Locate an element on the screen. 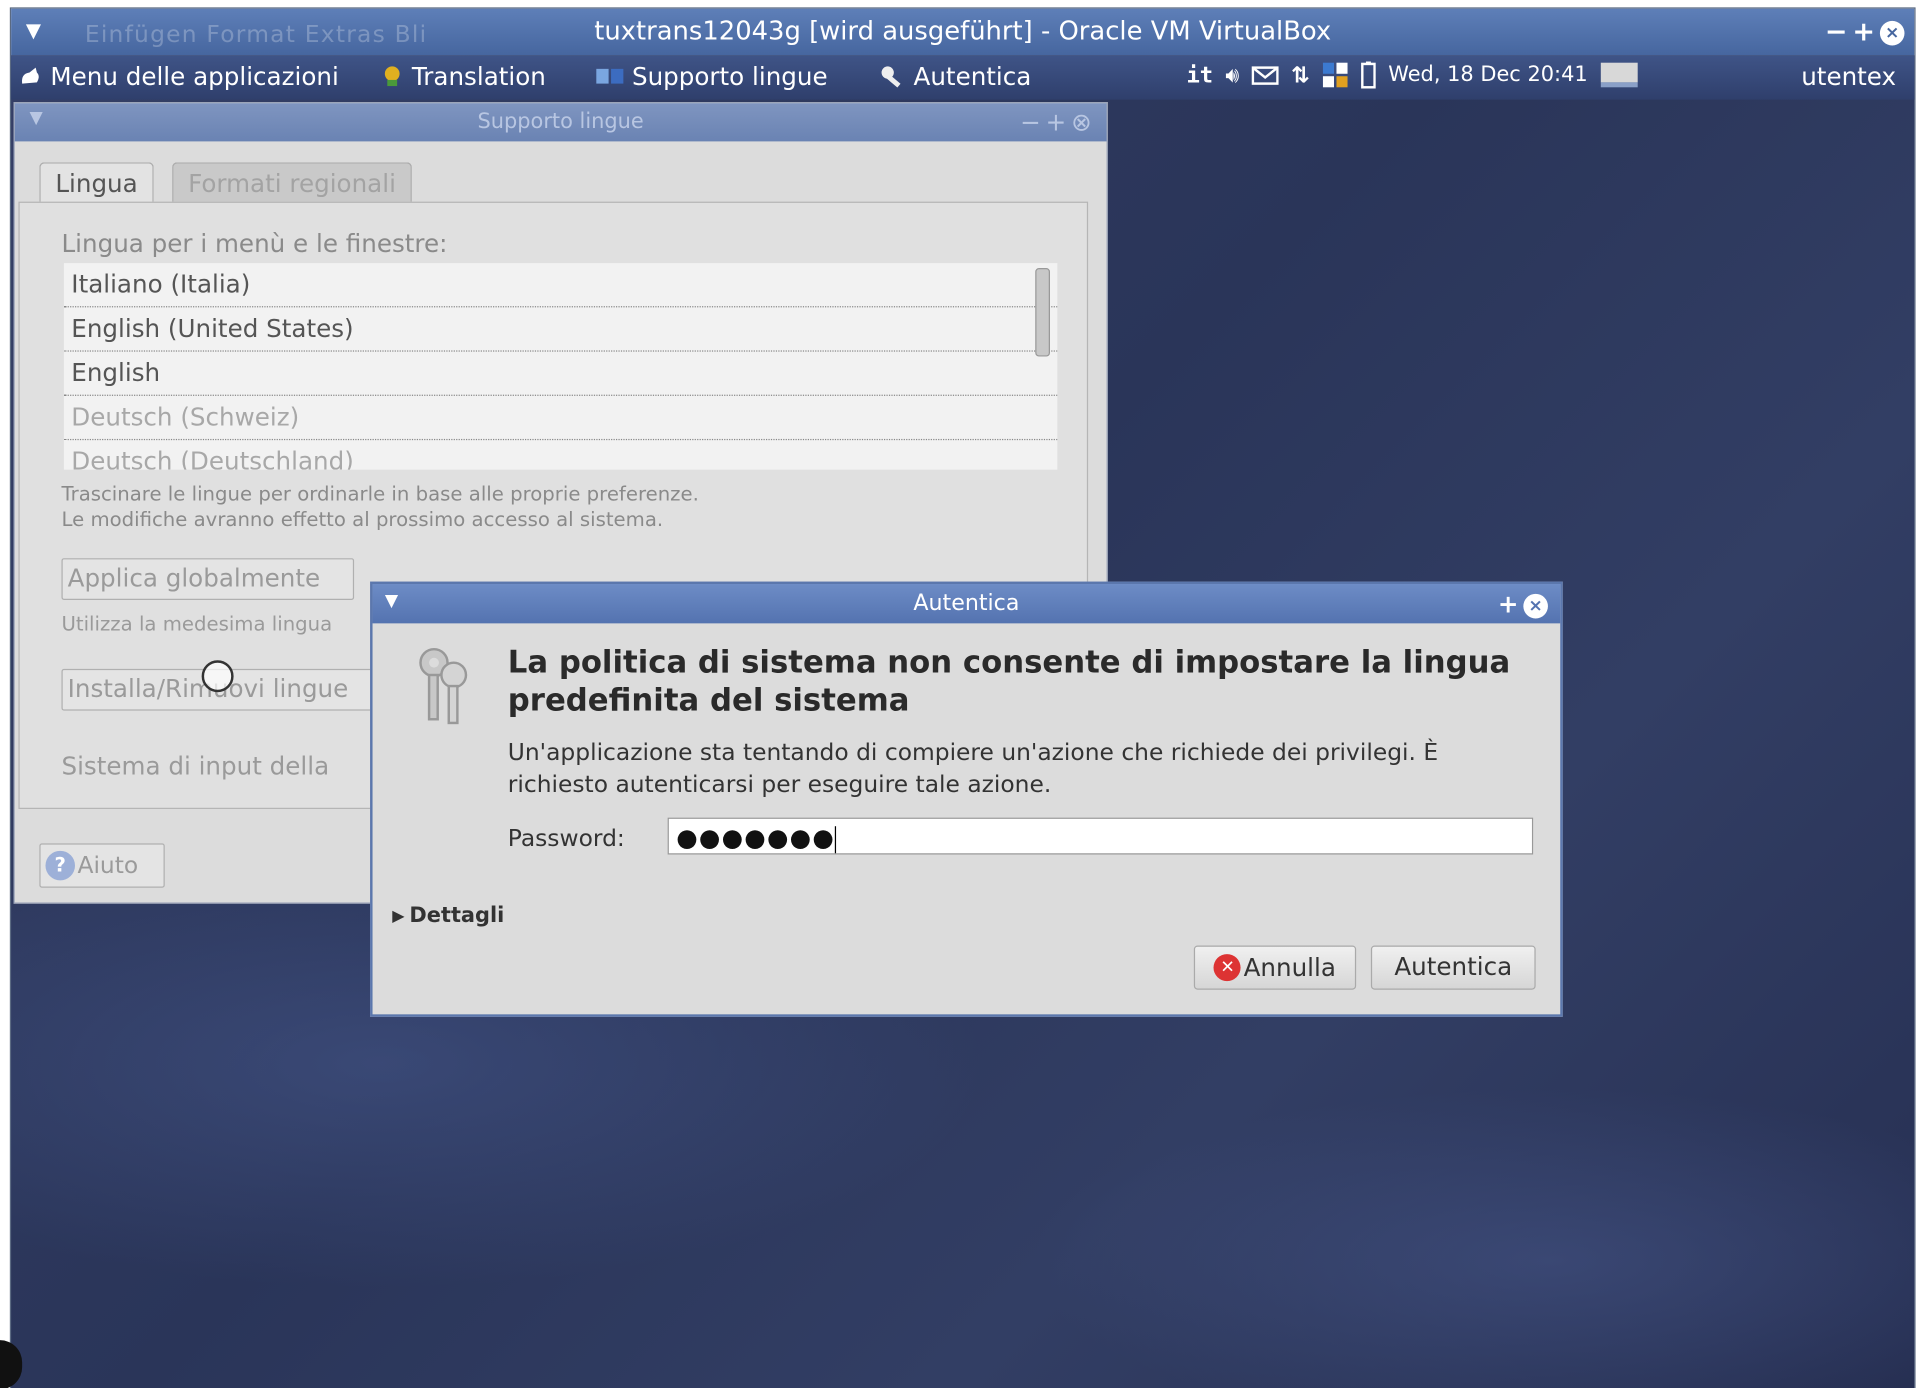  window-controls: + × is located at coordinates (1523, 604).